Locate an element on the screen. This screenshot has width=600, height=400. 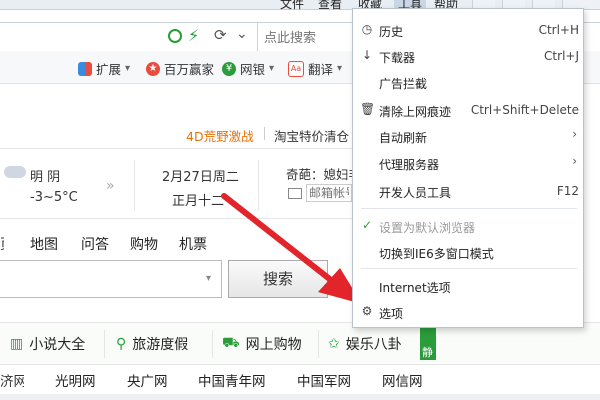
menu-item-internet-options: Internet选项 is located at coordinates (468, 286).